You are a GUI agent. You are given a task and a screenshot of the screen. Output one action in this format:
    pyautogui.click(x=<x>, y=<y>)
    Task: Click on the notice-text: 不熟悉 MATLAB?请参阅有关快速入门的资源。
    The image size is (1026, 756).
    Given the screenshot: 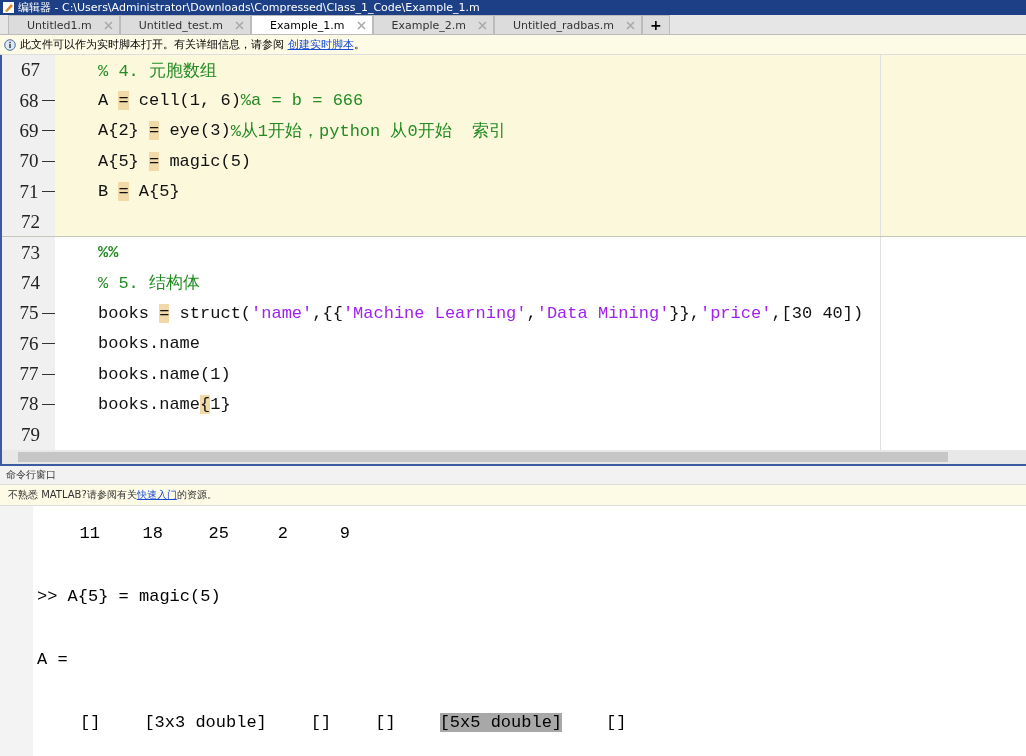 What is the action you would take?
    pyautogui.click(x=112, y=495)
    